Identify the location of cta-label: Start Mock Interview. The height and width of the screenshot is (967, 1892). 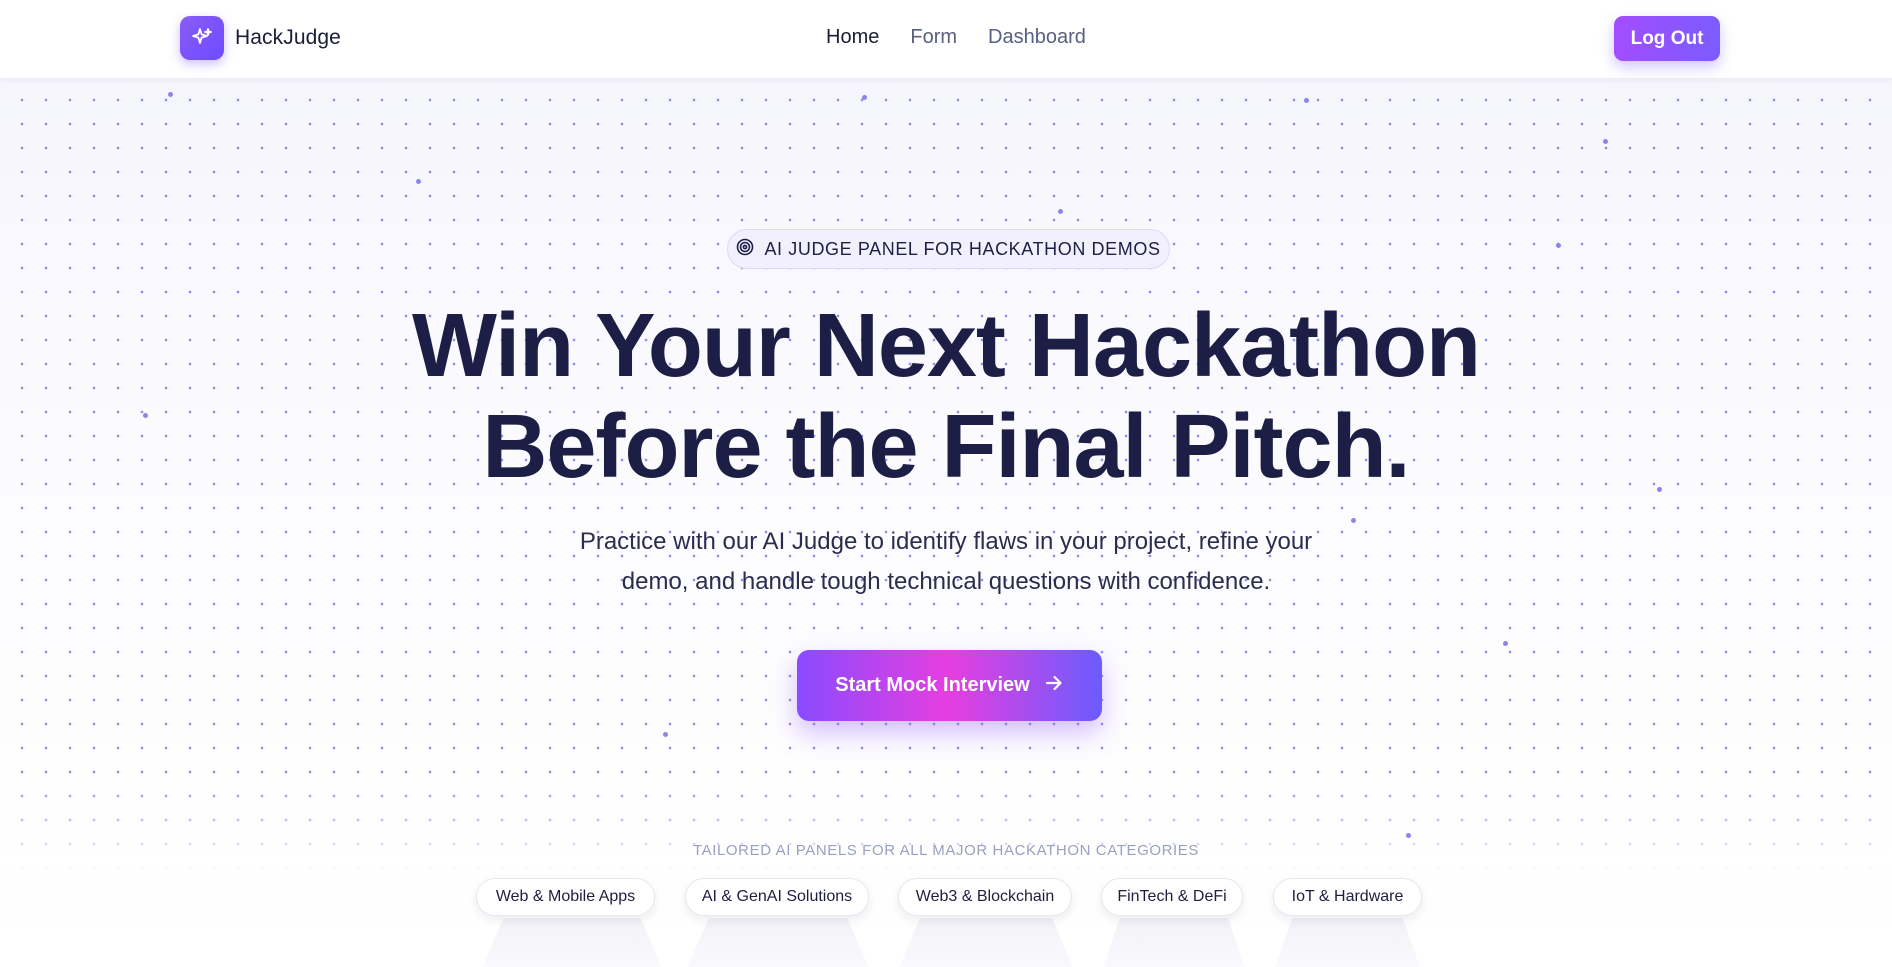
(932, 685).